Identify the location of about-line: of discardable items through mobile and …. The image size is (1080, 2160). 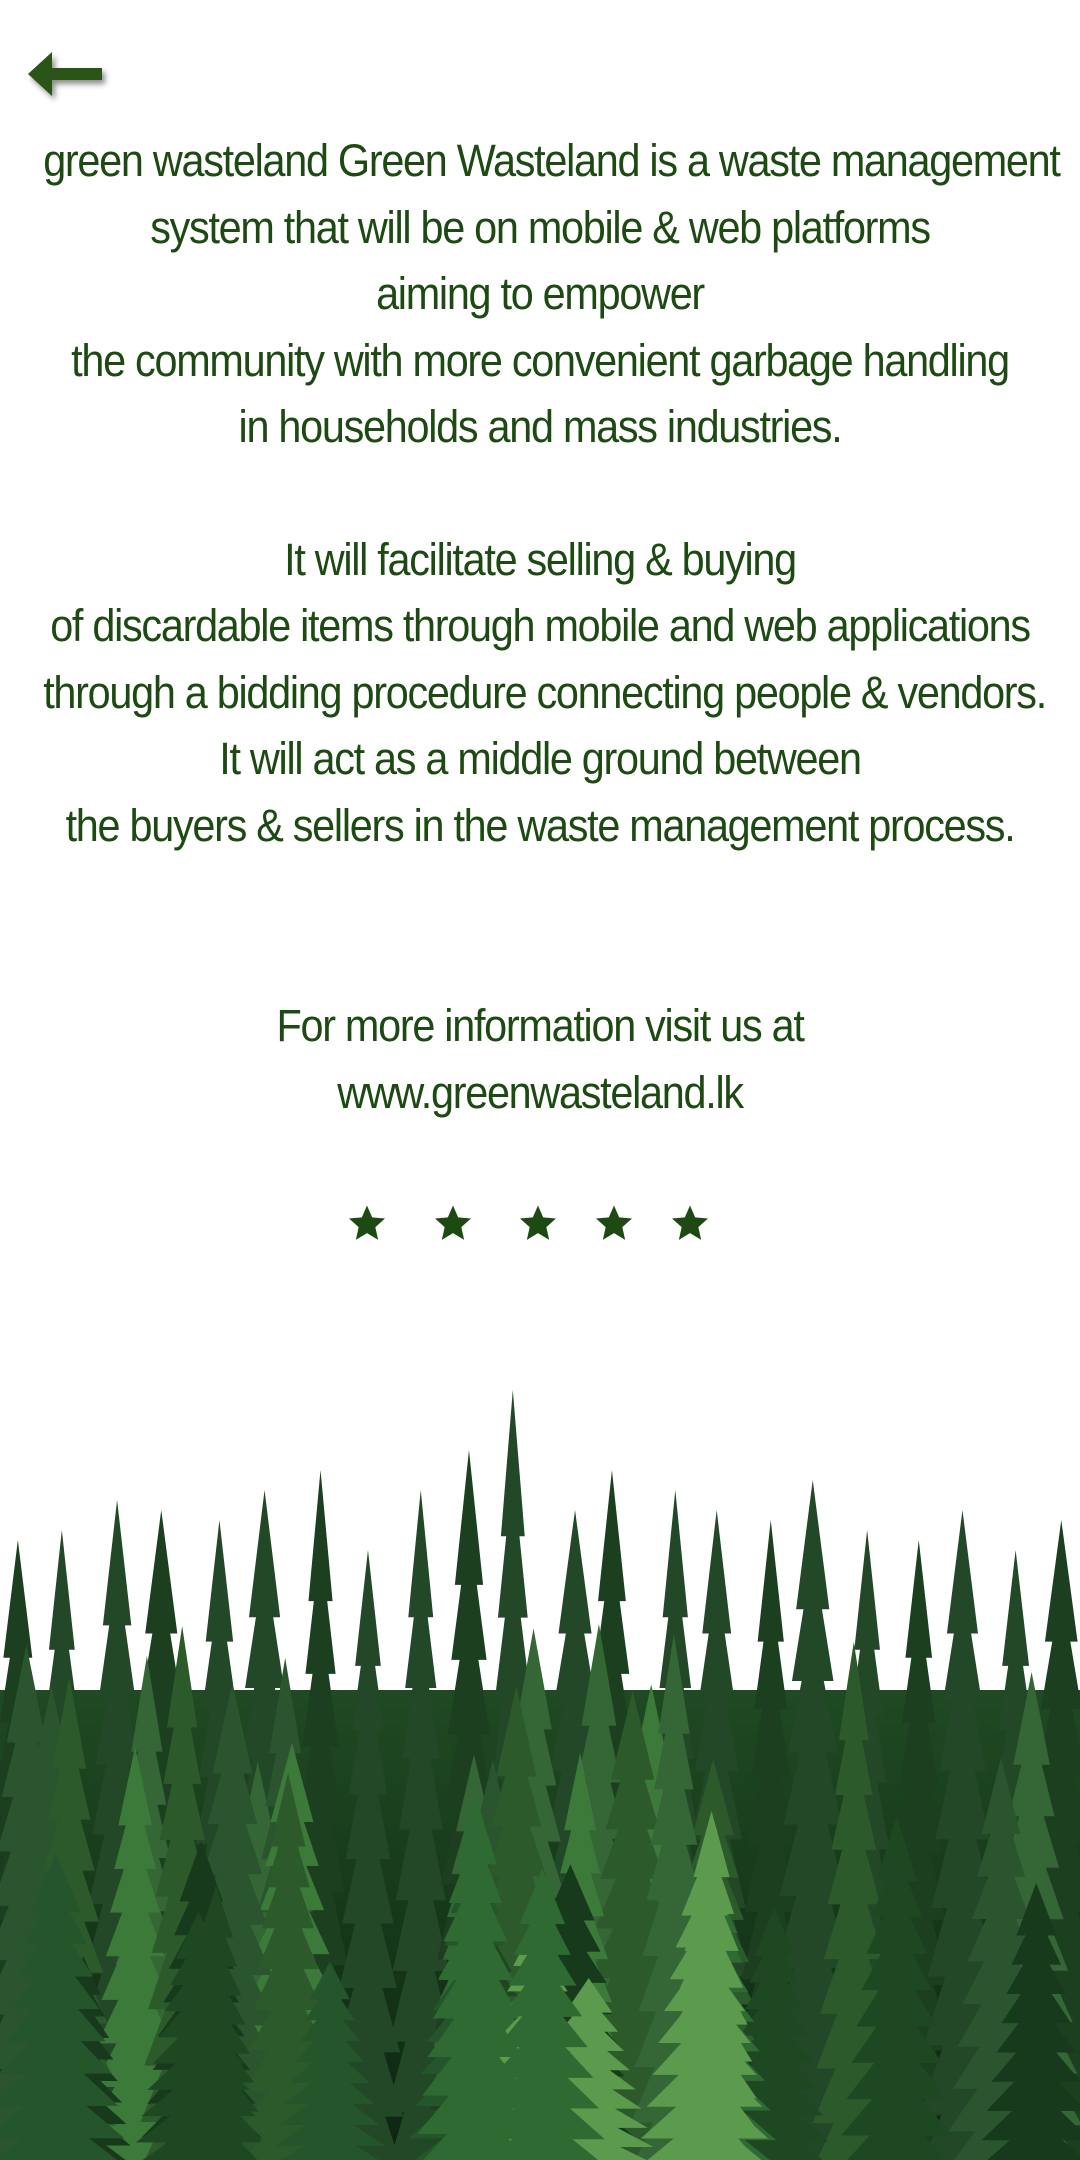
(540, 625).